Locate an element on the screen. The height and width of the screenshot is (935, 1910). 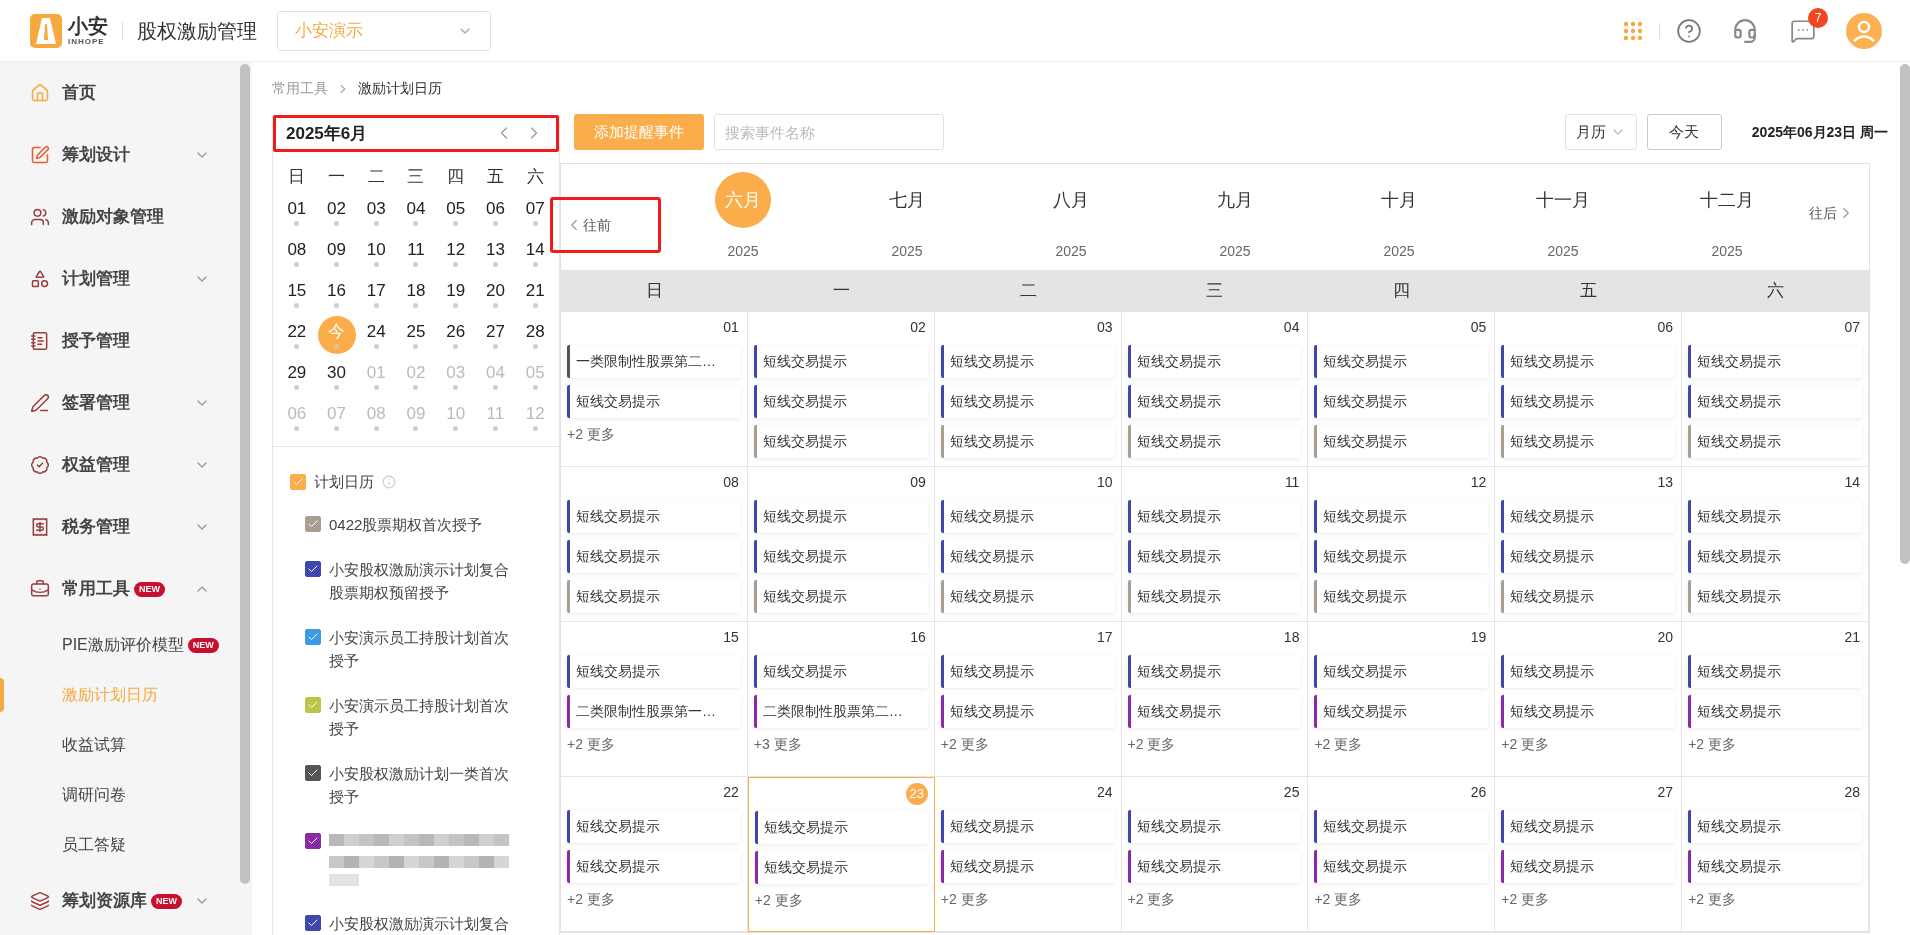
previous-button: 往前 is located at coordinates (588, 225).